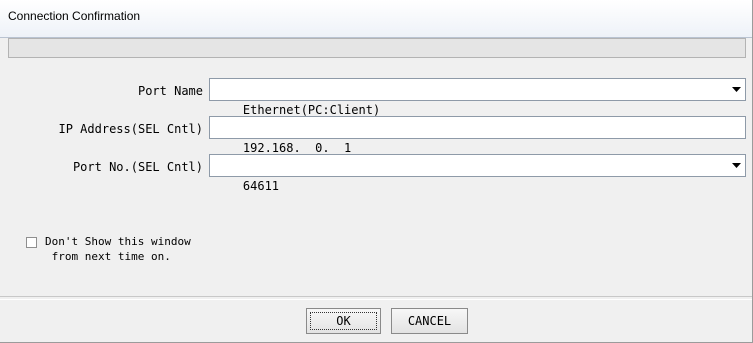  What do you see at coordinates (261, 186) in the screenshot?
I see `port-no-value: 64611` at bounding box center [261, 186].